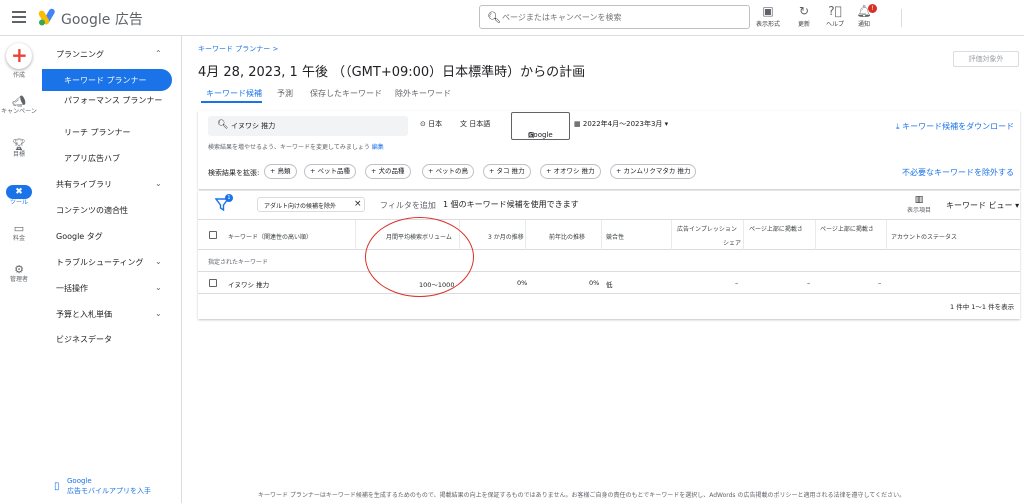 The image size is (1024, 503). What do you see at coordinates (19, 17) in the screenshot?
I see `menu-icon` at bounding box center [19, 17].